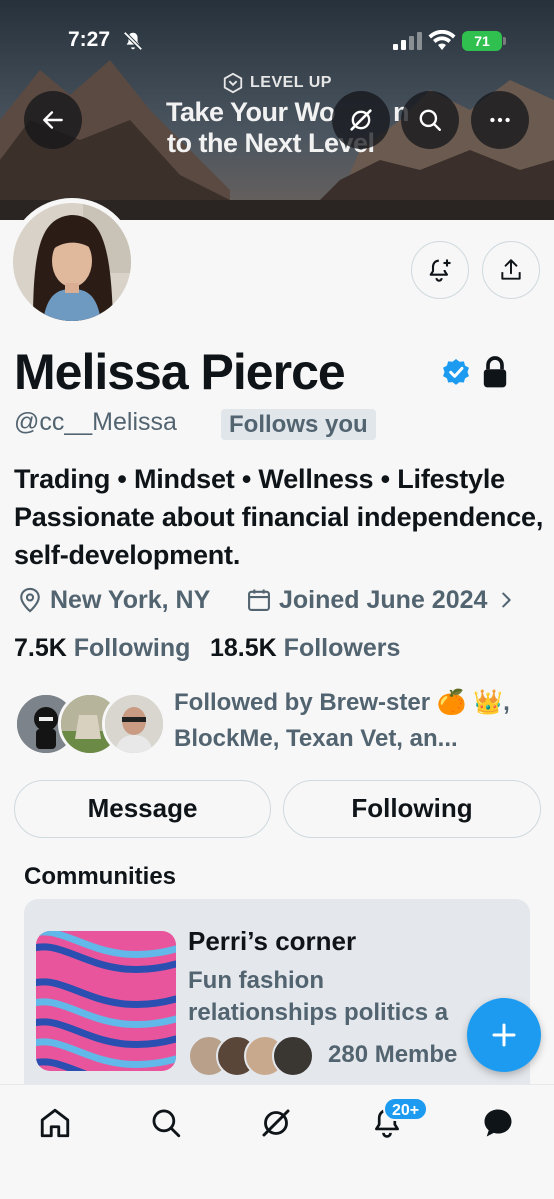  I want to click on battery-percent: 71, so click(482, 41).